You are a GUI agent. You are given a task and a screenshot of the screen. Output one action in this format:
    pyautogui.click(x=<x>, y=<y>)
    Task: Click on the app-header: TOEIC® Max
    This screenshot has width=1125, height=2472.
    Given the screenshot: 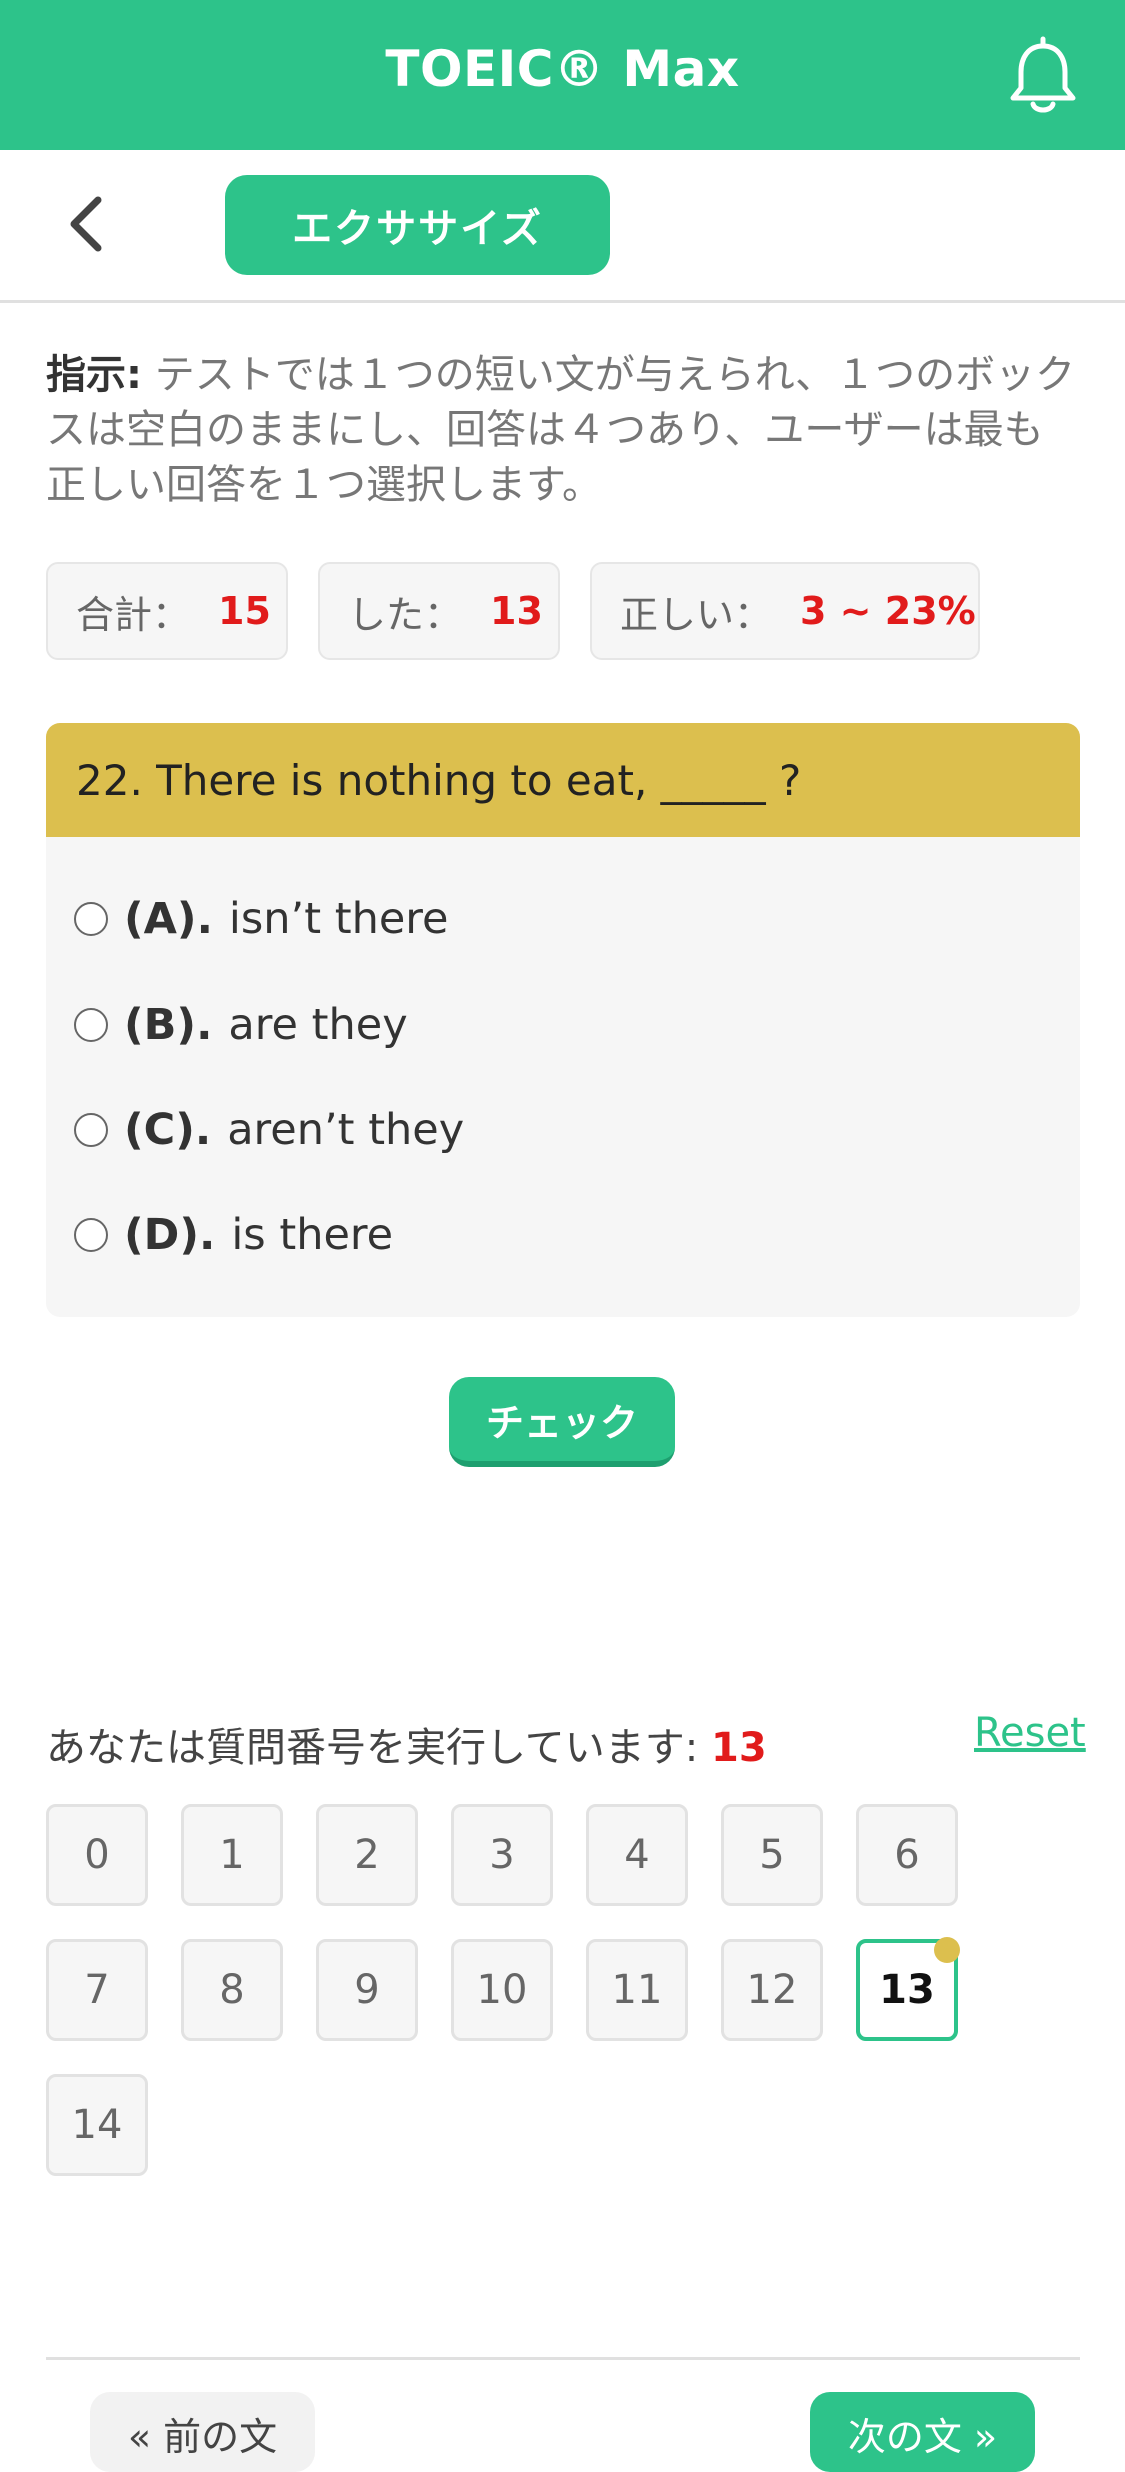 What is the action you would take?
    pyautogui.click(x=562, y=75)
    